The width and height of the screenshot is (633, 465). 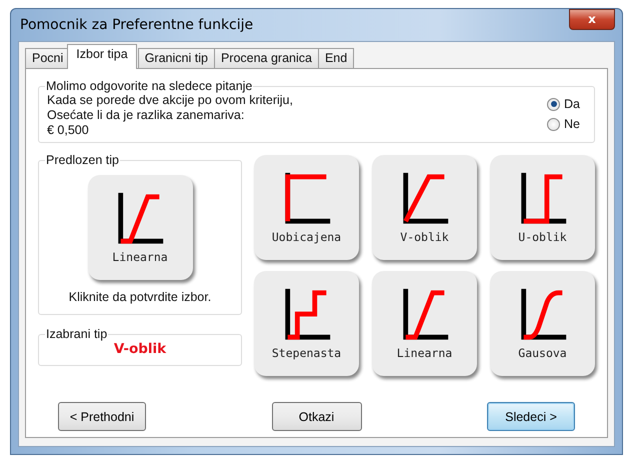 What do you see at coordinates (572, 124) in the screenshot?
I see `radio-label: Ne` at bounding box center [572, 124].